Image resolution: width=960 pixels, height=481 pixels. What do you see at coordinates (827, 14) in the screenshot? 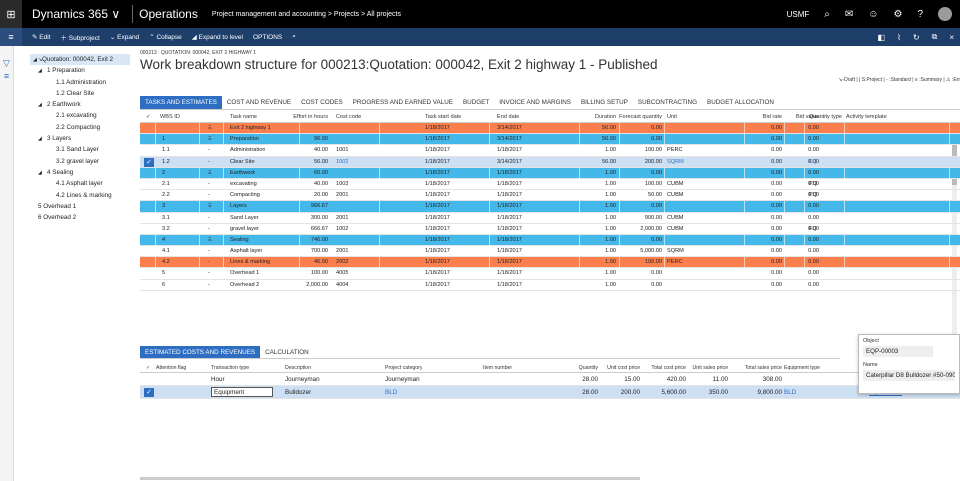
I see `search-icon: ⌕` at bounding box center [827, 14].